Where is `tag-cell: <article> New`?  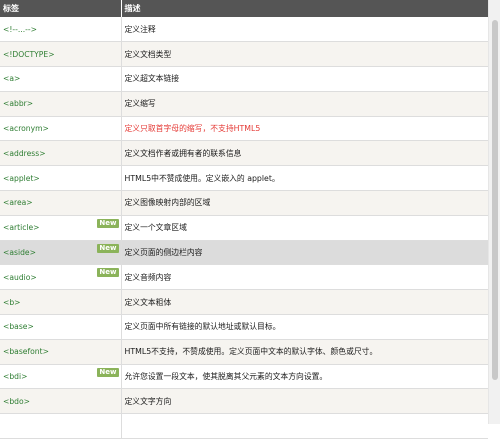
tag-cell: <article> New is located at coordinates (61, 228).